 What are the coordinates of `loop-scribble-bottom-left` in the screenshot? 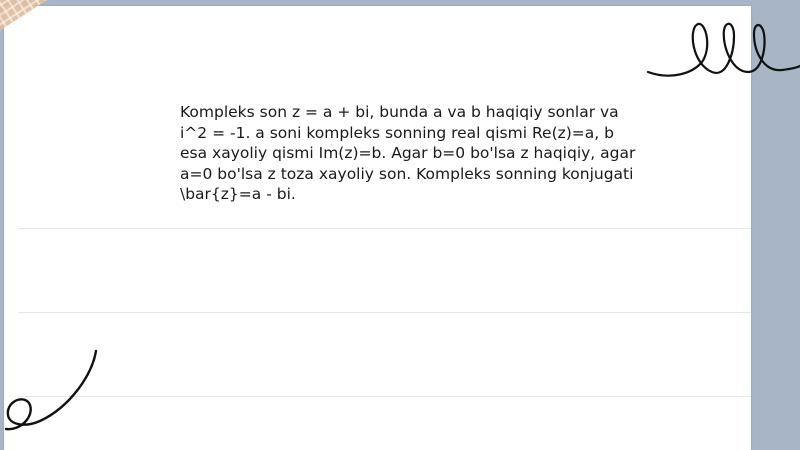 It's located at (51, 390).